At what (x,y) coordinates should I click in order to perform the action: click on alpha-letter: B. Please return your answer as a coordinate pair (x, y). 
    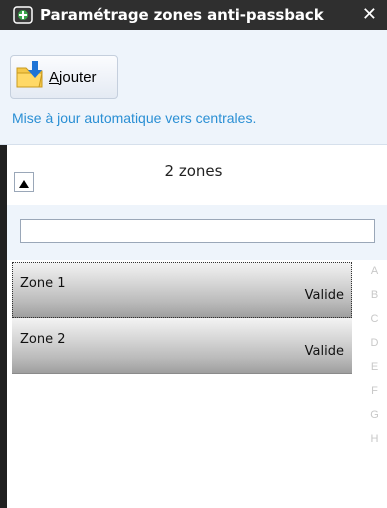
    Looking at the image, I should click on (374, 298).